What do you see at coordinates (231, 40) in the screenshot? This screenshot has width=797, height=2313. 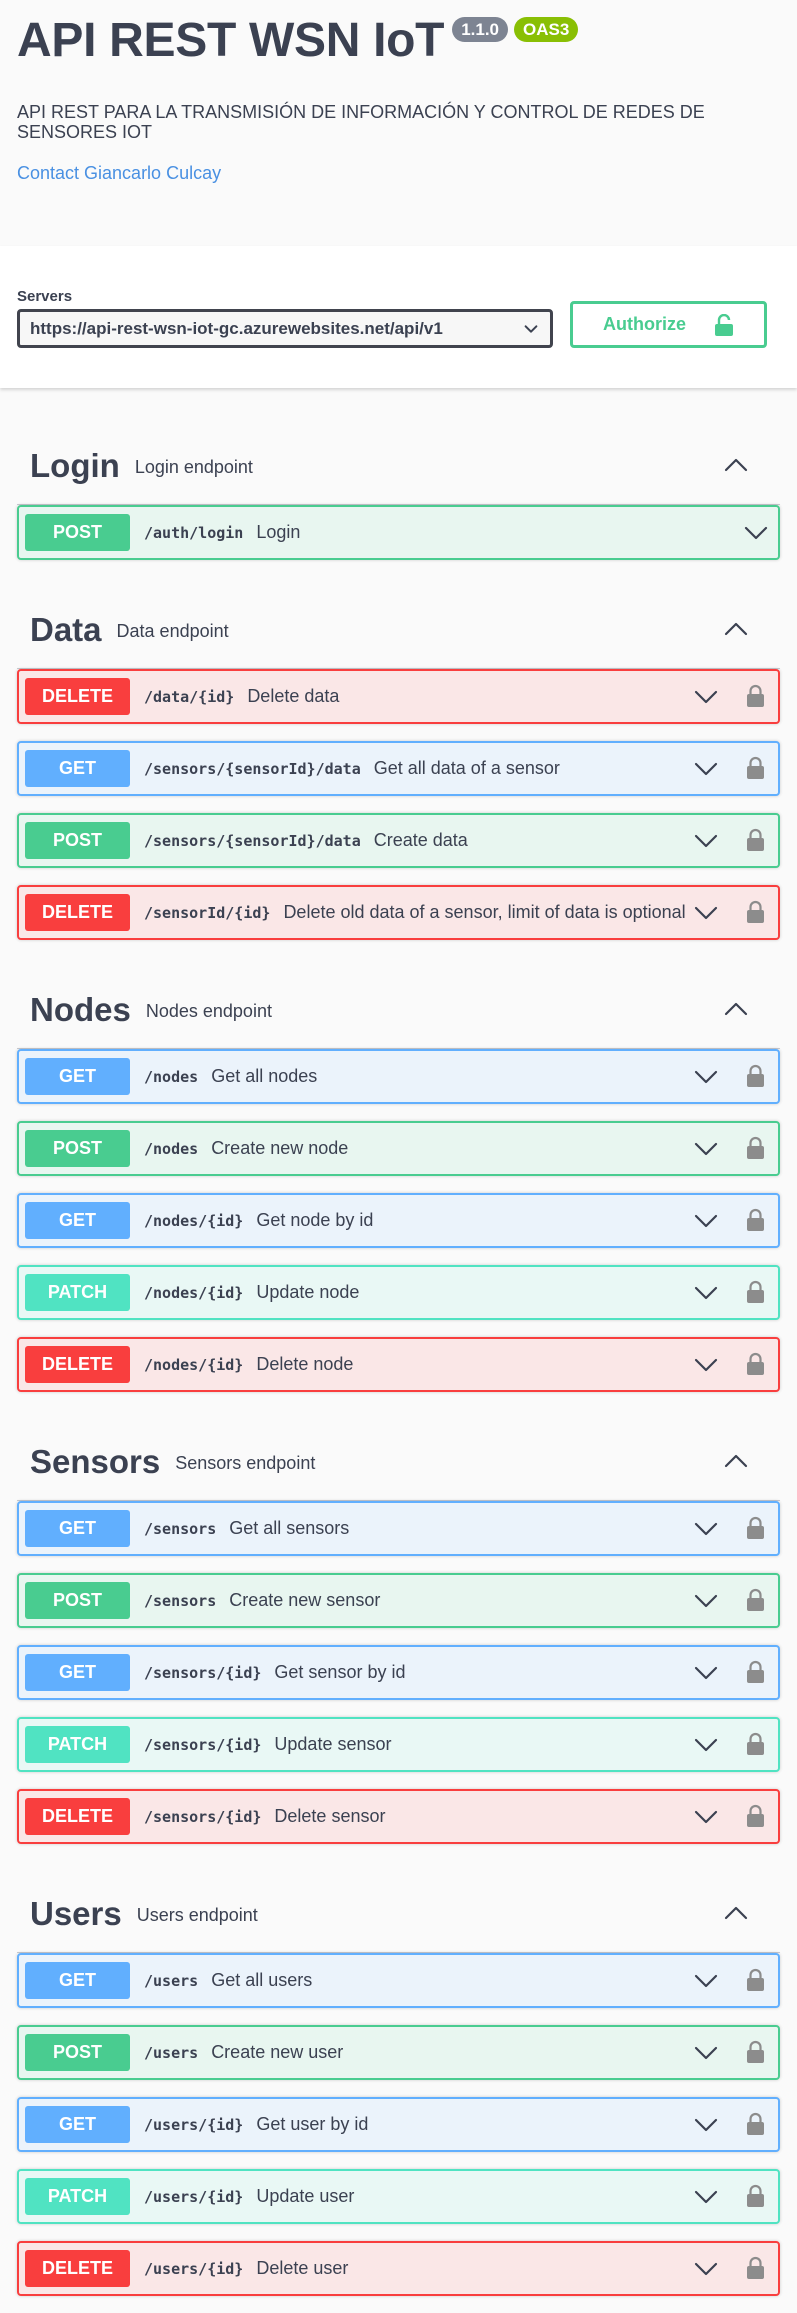 I see `api-title: API REST WSN IoT` at bounding box center [231, 40].